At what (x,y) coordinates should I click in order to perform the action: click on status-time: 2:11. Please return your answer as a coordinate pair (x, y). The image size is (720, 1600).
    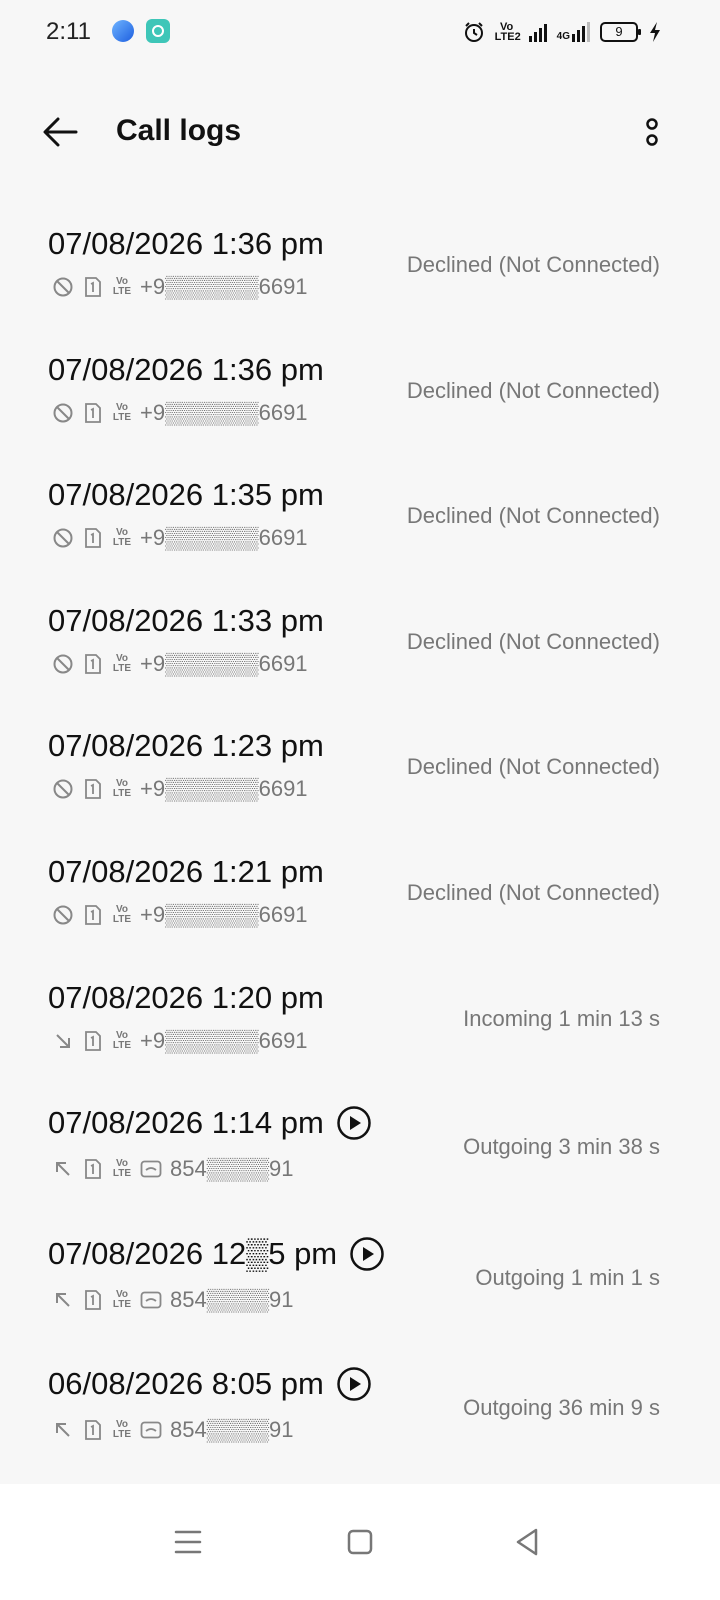
    Looking at the image, I should click on (68, 31).